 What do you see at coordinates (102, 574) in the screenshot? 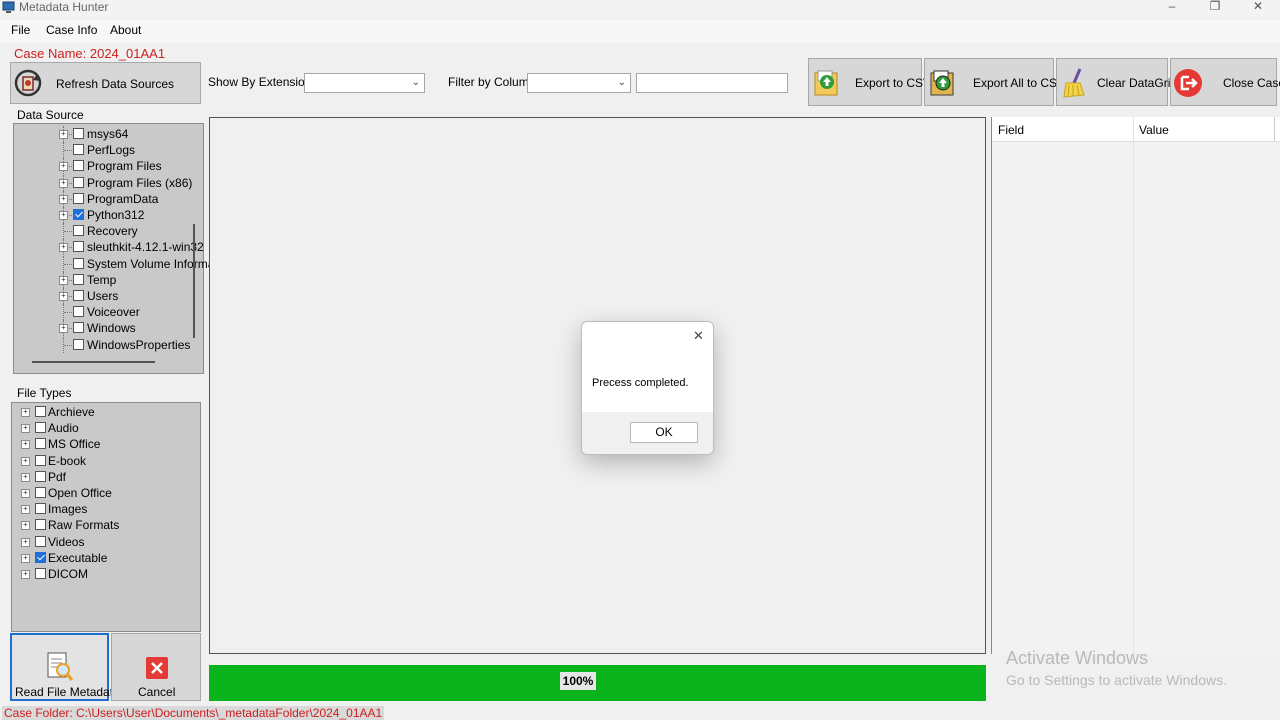
I see `file-type-item: + DICOM` at bounding box center [102, 574].